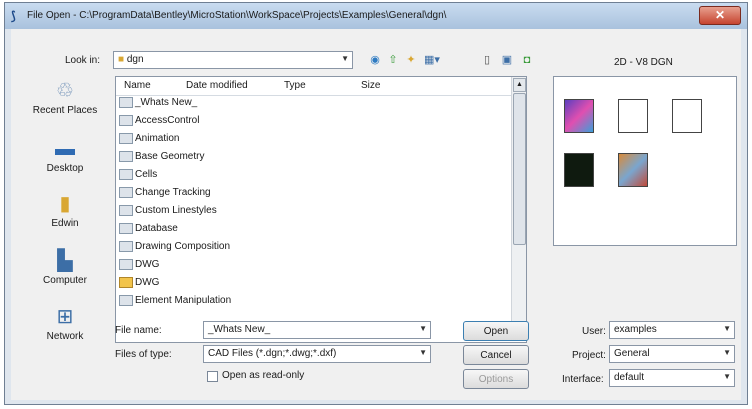 This screenshot has height=409, width=752. What do you see at coordinates (272, 353) in the screenshot?
I see `file-type-value: CAD Files (*.dgn;*.dwg;*.dxf)` at bounding box center [272, 353].